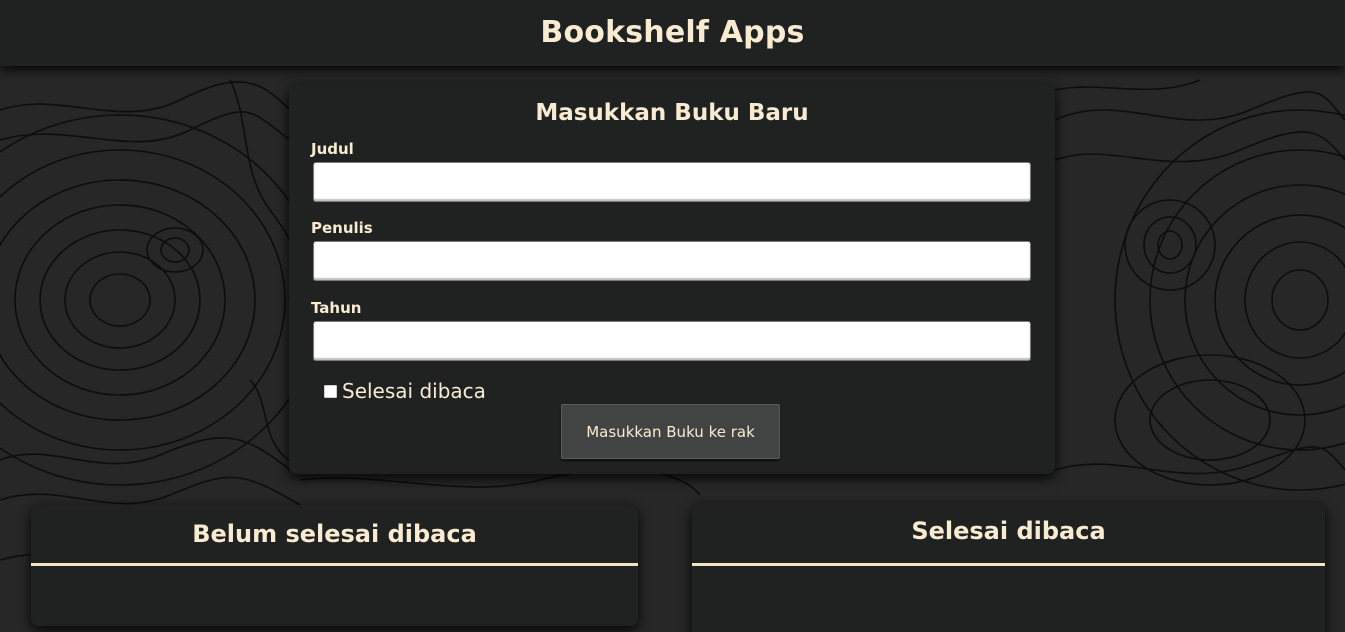 The image size is (1345, 632). I want to click on is-complete-row: Selesai dibaca, so click(405, 391).